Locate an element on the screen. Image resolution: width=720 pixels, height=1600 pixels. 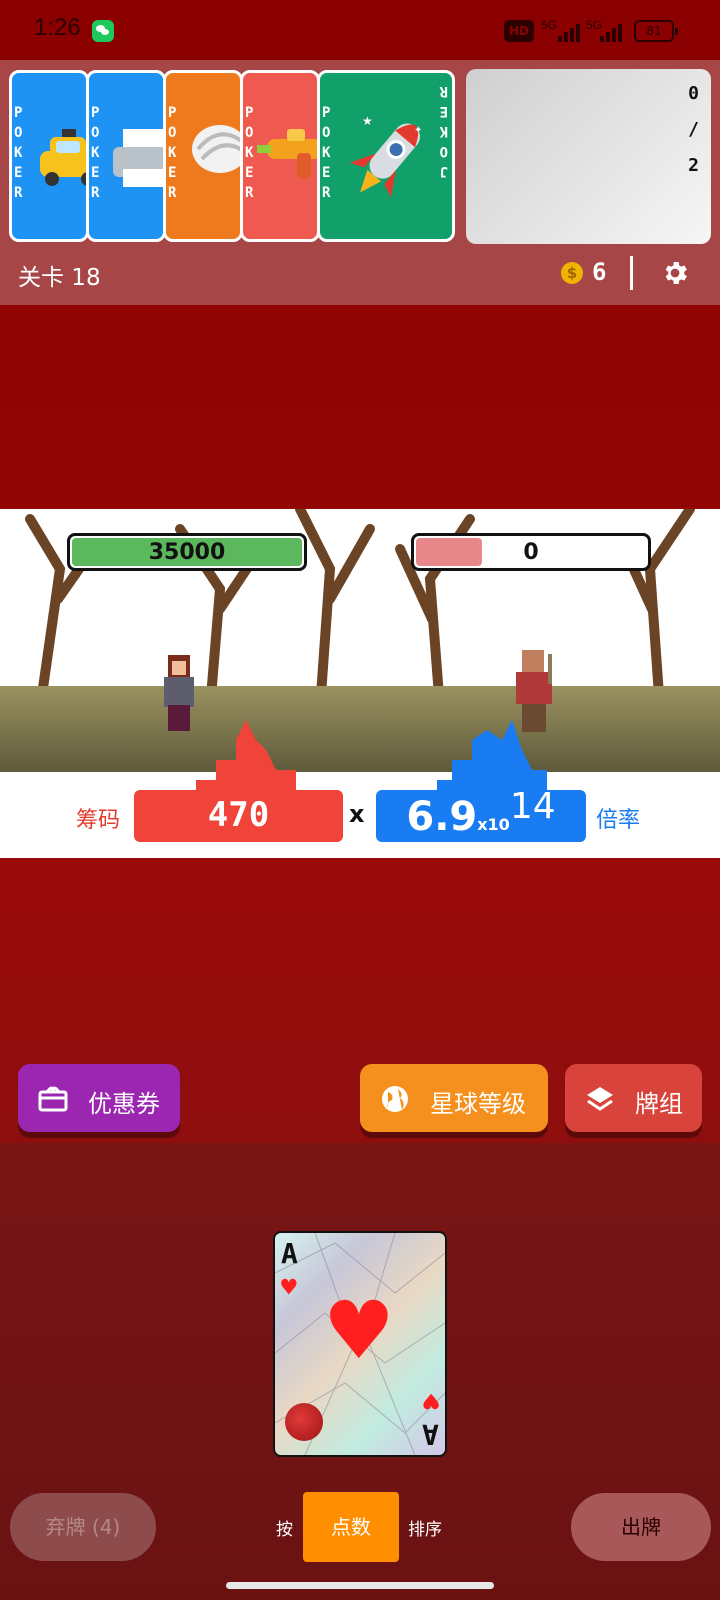
seashell-icon is located at coordinates (216, 149).